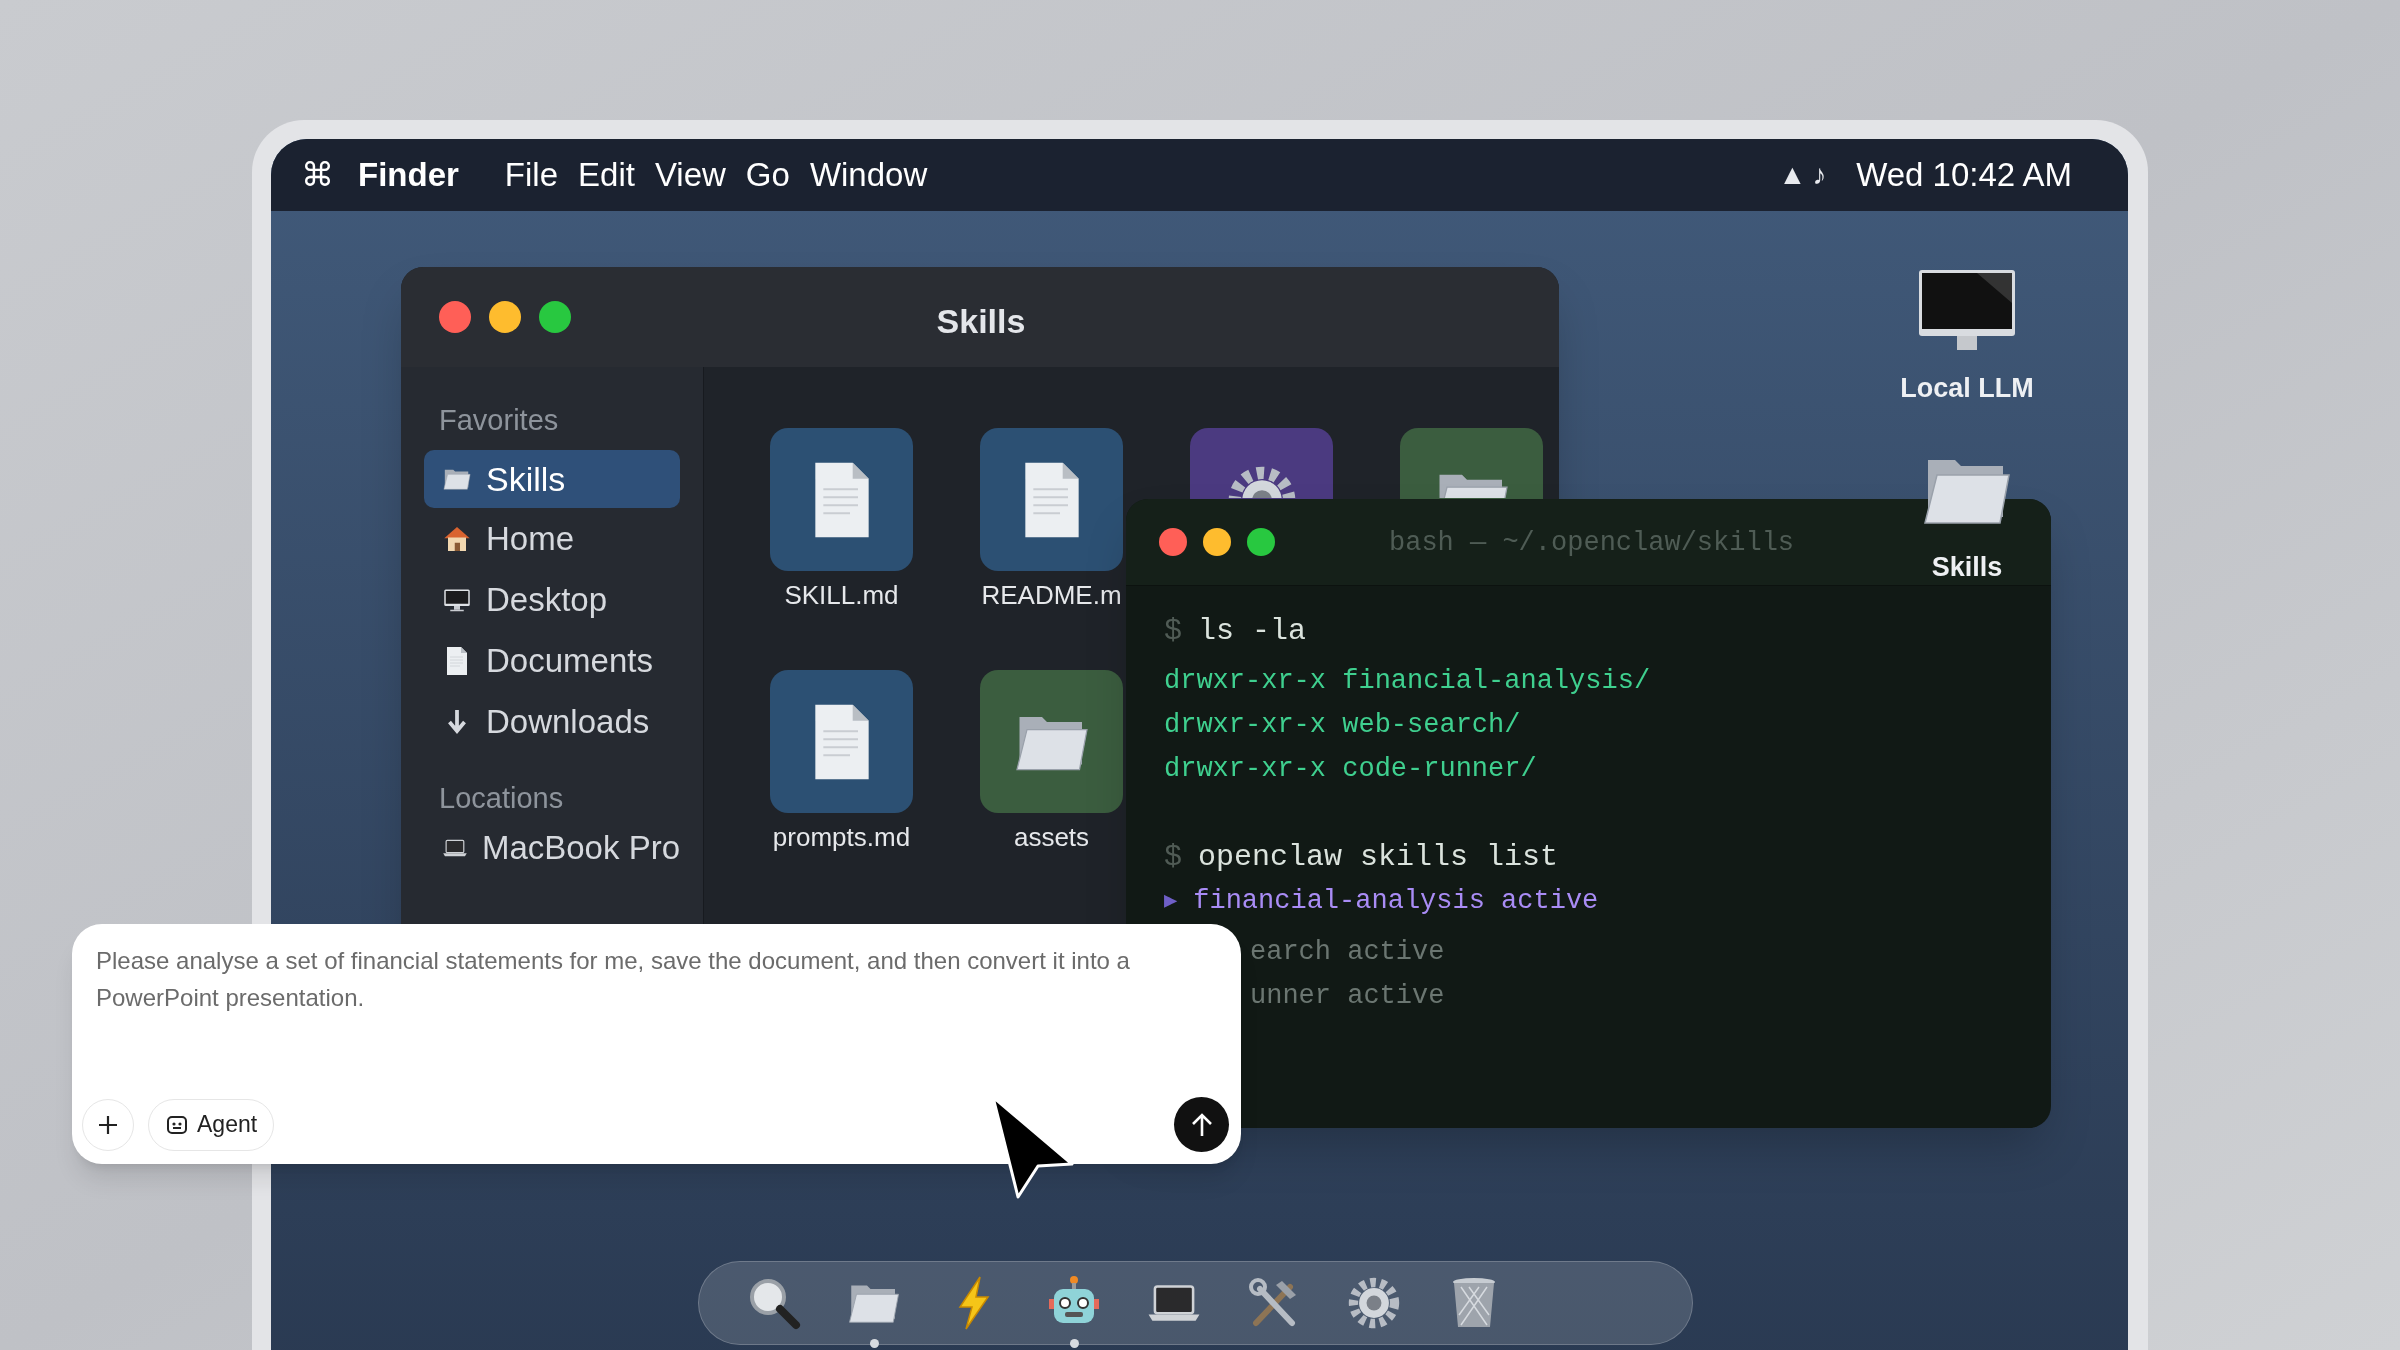  Describe the element at coordinates (1378, 857) in the screenshot. I see `command-text: openclaw skills list` at that location.